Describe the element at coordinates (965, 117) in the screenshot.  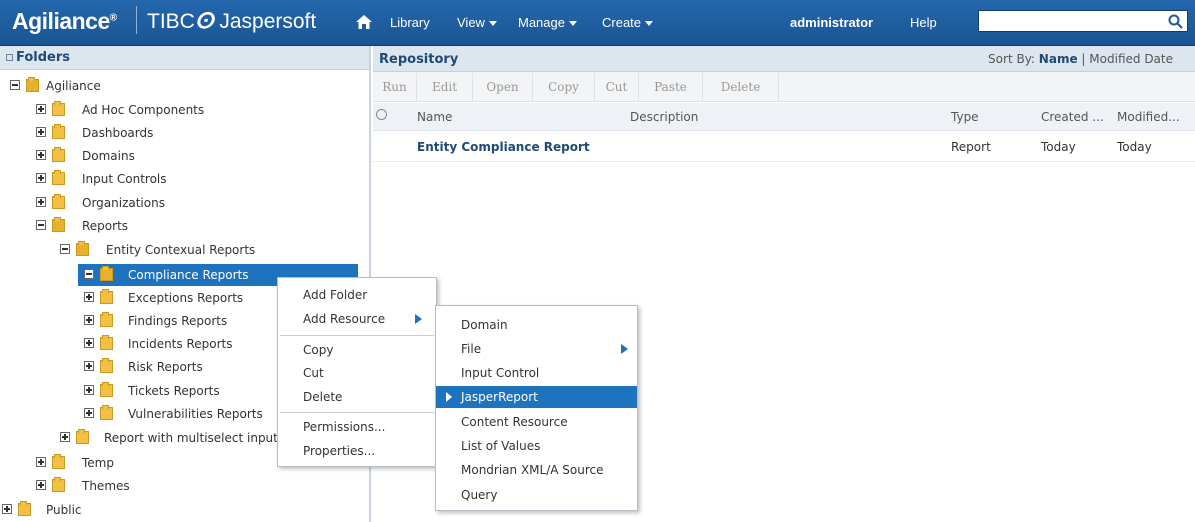
I see `column-type: Type` at that location.